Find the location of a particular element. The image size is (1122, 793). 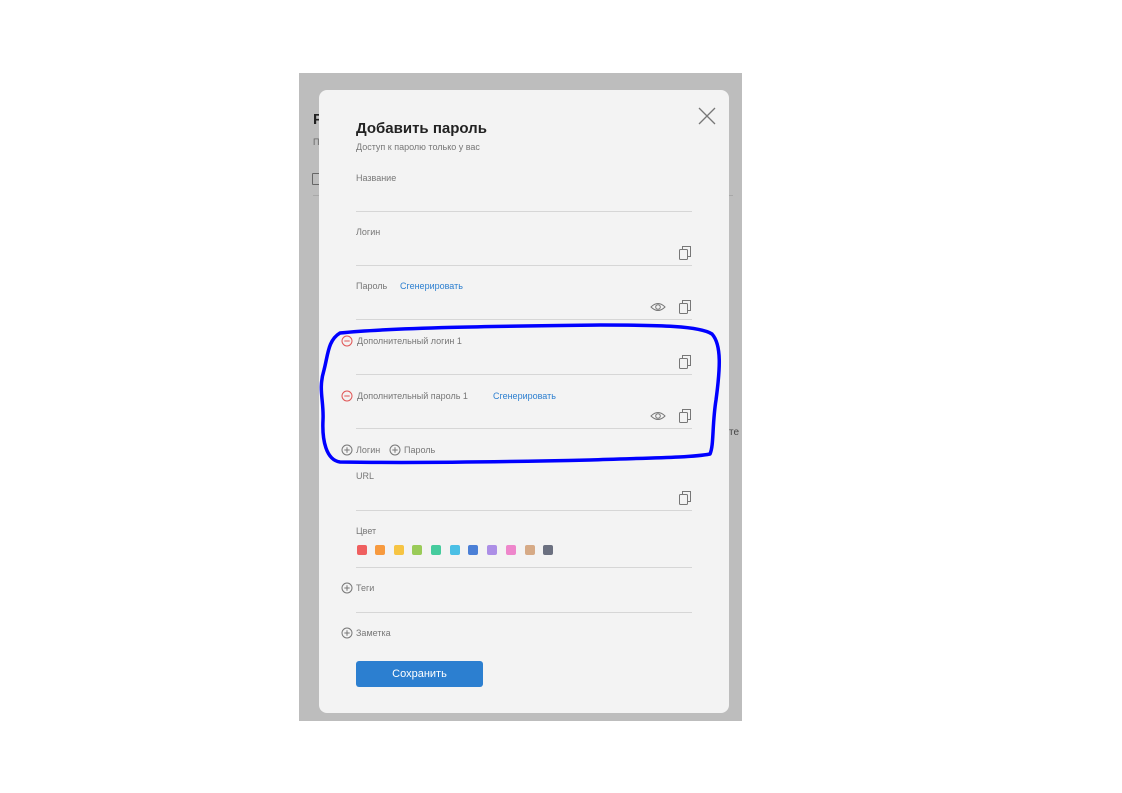

login-field is located at coordinates (524, 265).